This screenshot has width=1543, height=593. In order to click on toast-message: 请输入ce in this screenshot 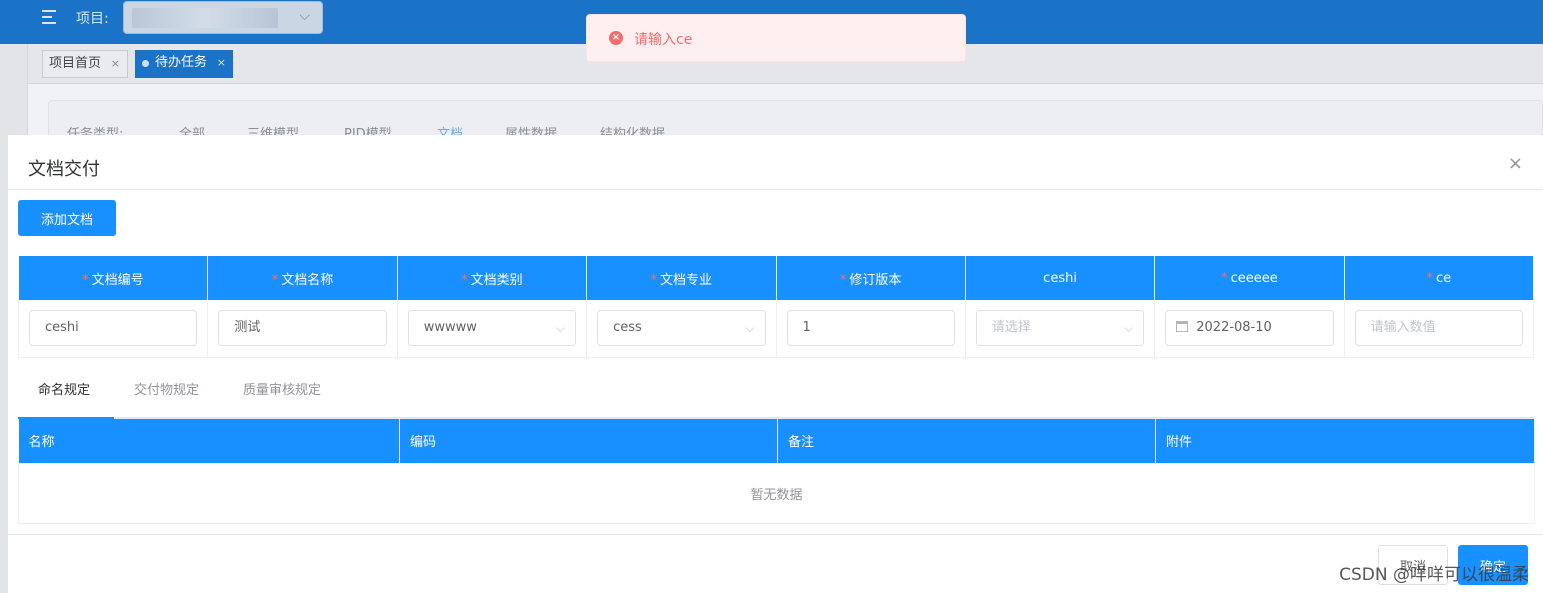, I will do `click(663, 40)`.